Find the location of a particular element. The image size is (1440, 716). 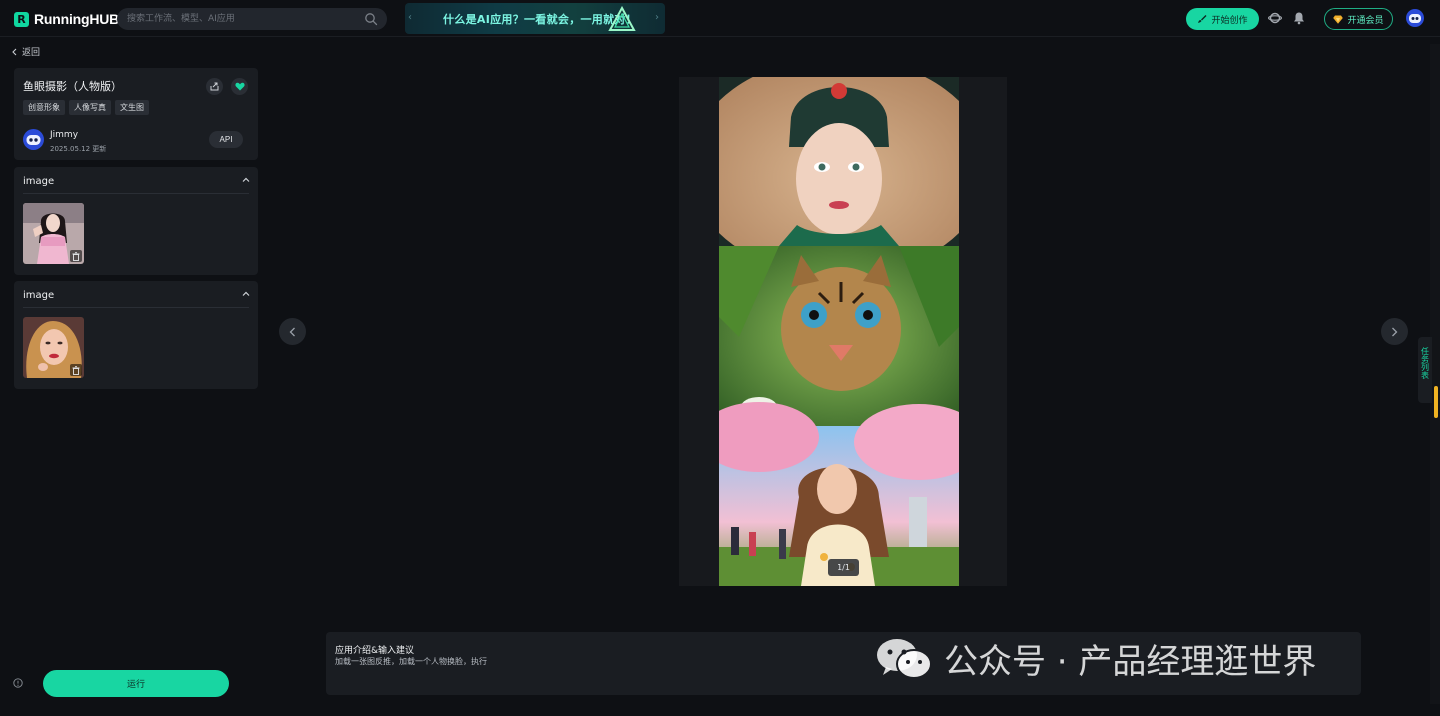

tag-portrait: 人像写真 is located at coordinates (90, 107).